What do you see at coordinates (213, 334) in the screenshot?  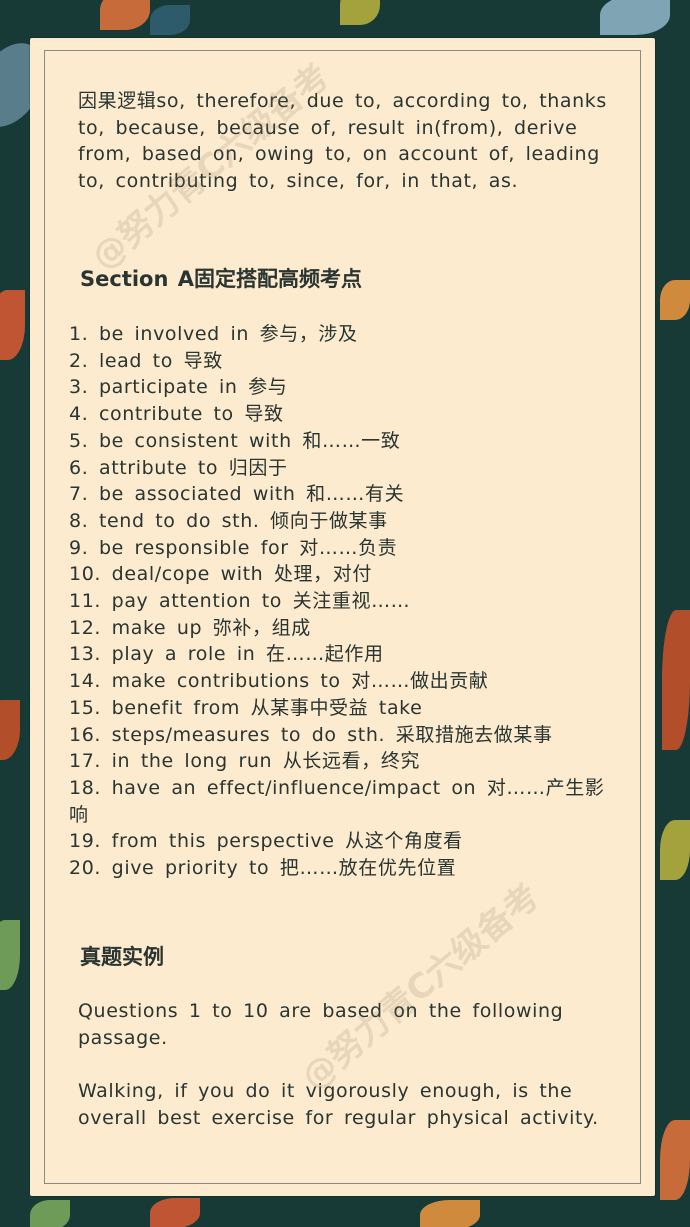 I see `list-item: 1. be involved in 参与，涉及` at bounding box center [213, 334].